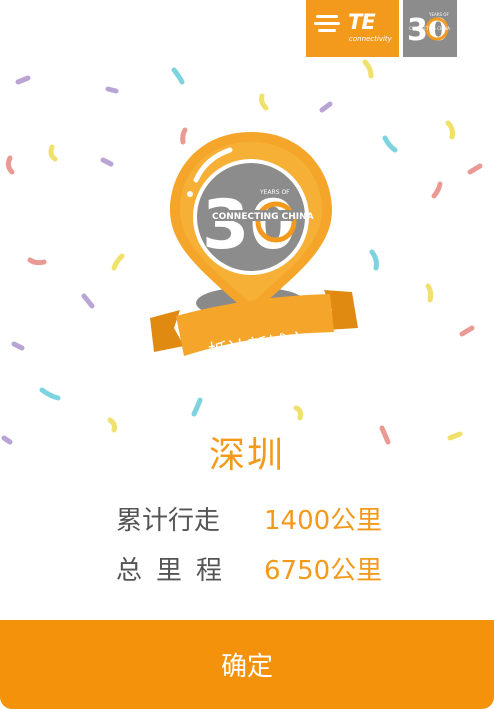 The image size is (494, 709). I want to click on anniversary-logo: 30 YEARS OF CONNECTING CHINA, so click(430, 28).